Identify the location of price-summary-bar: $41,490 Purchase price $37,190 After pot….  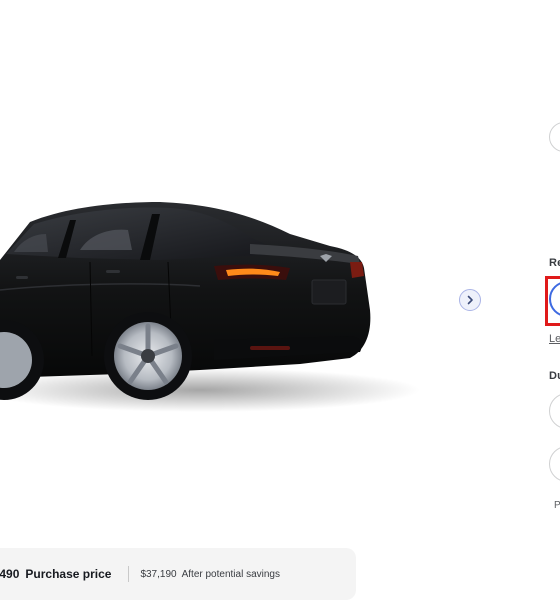
(178, 574).